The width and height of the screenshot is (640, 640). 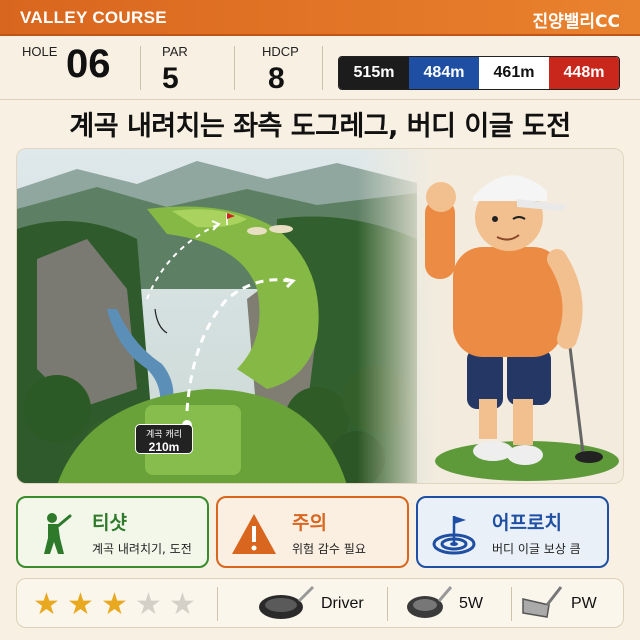 I want to click on tee-shot-card: 티샷 계곡 내려치기, 도전, so click(x=112, y=532).